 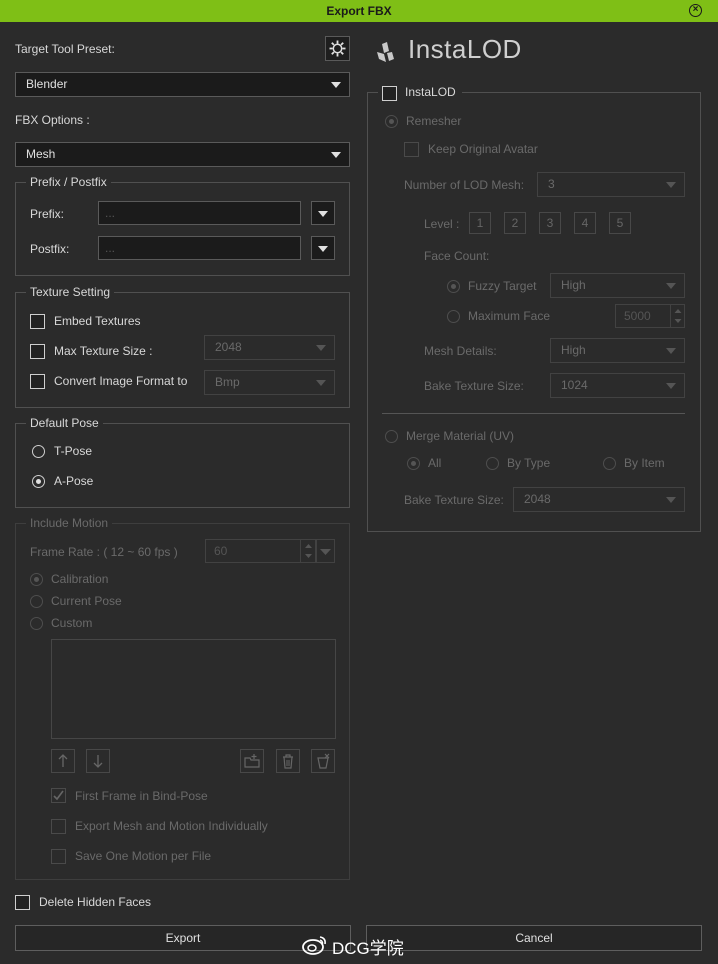 What do you see at coordinates (323, 248) in the screenshot?
I see `postfix-dropdown-button` at bounding box center [323, 248].